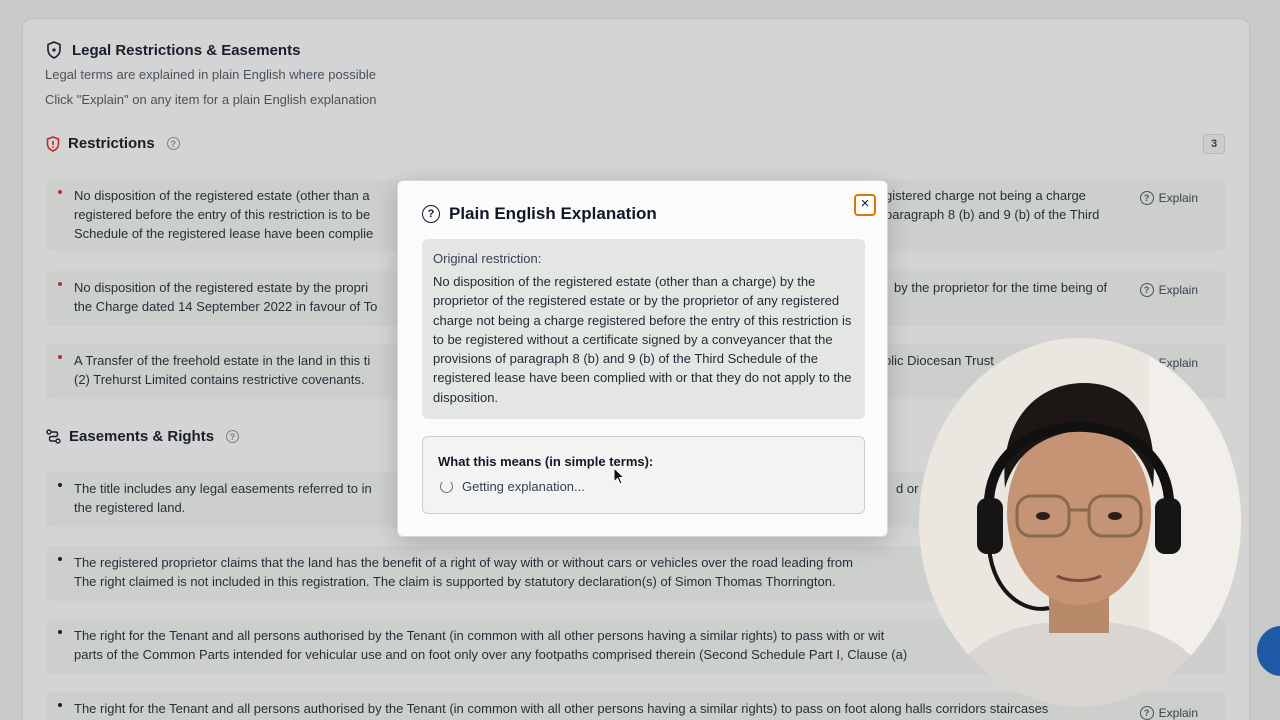  I want to click on presenter-video, so click(1080, 522).